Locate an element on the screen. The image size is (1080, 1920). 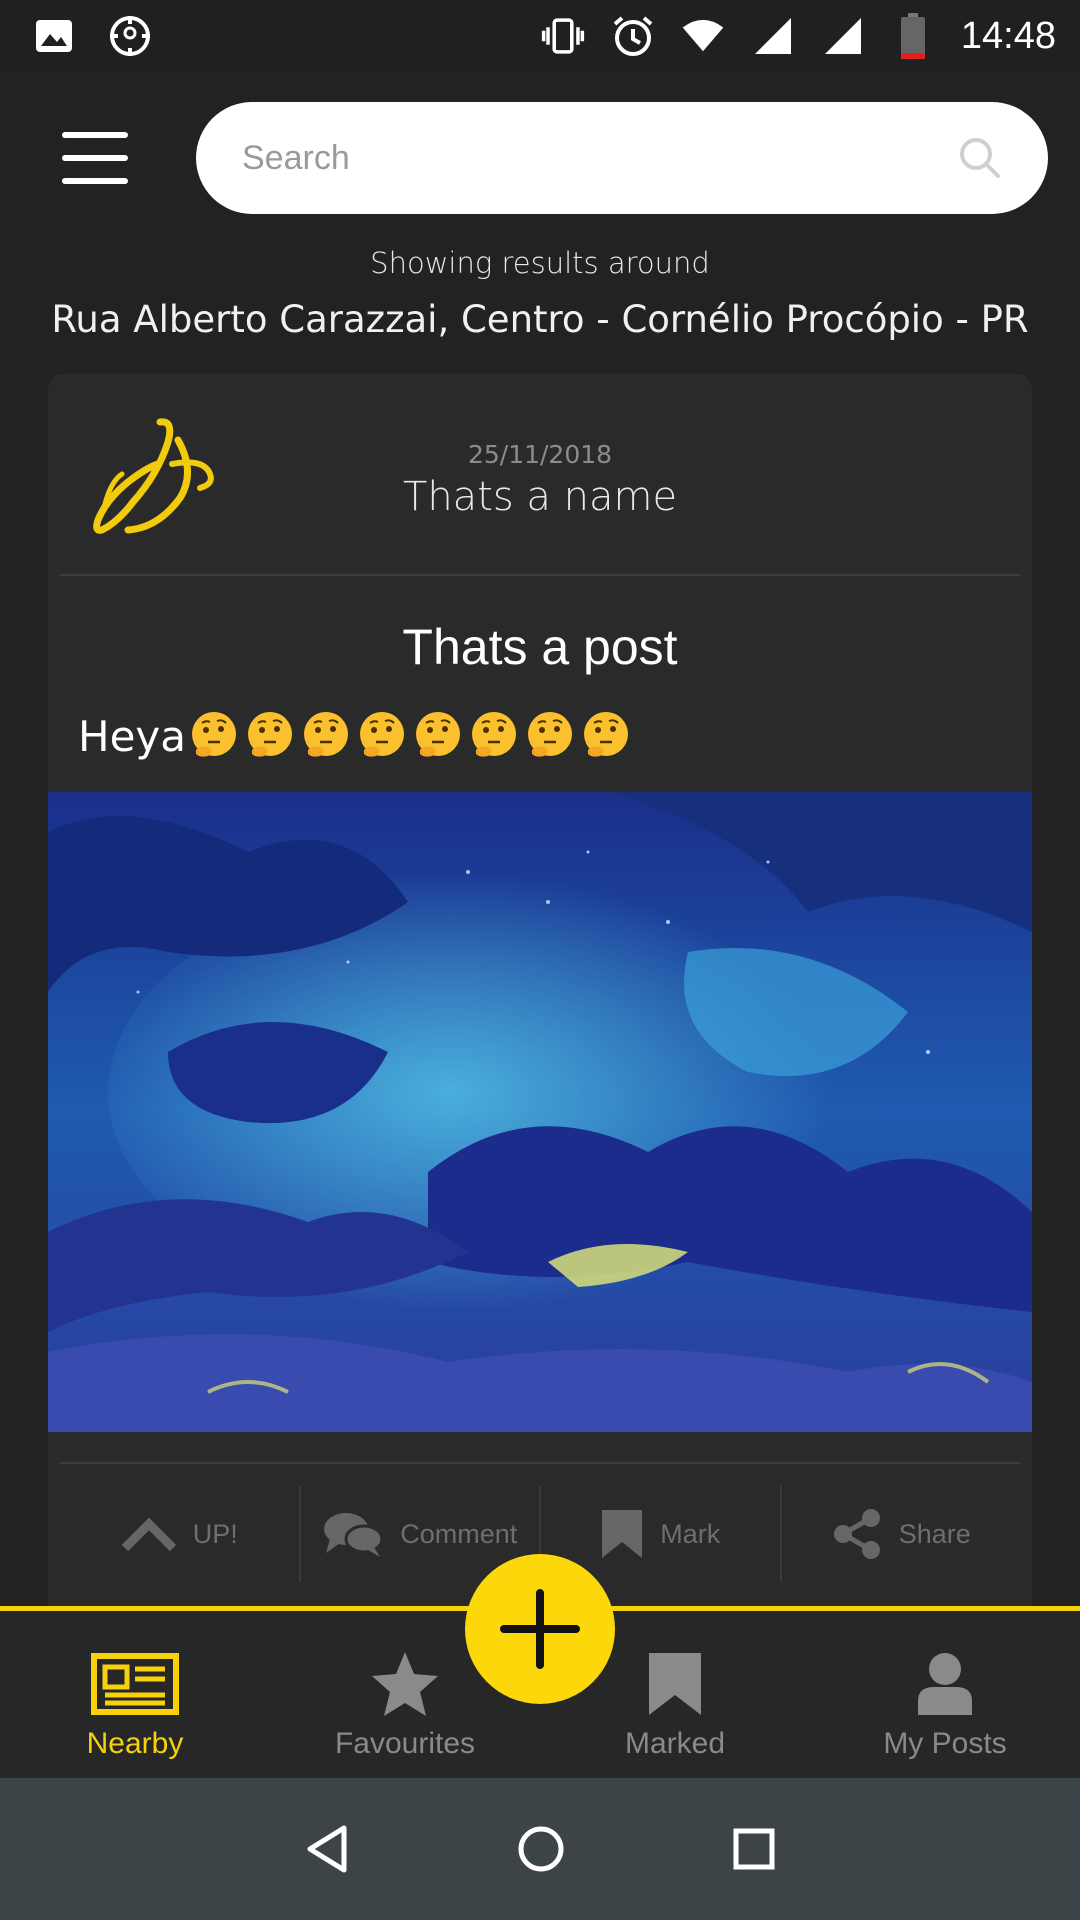
header-divider is located at coordinates (540, 575).